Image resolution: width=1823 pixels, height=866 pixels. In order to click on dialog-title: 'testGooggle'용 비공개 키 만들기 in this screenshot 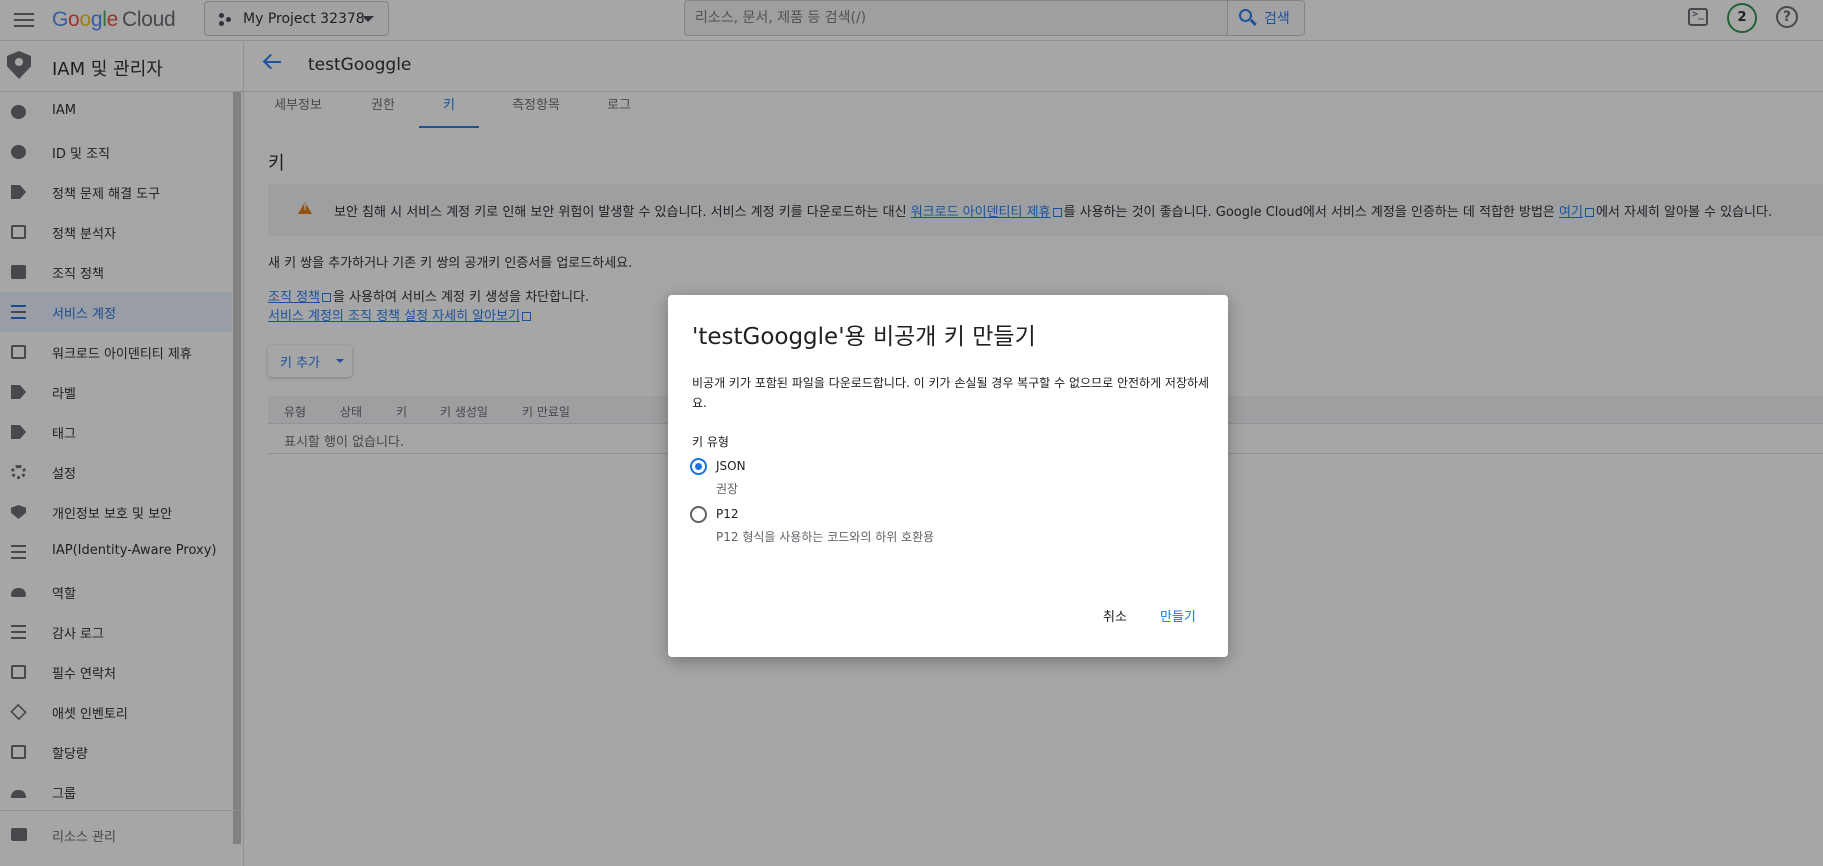, I will do `click(864, 337)`.